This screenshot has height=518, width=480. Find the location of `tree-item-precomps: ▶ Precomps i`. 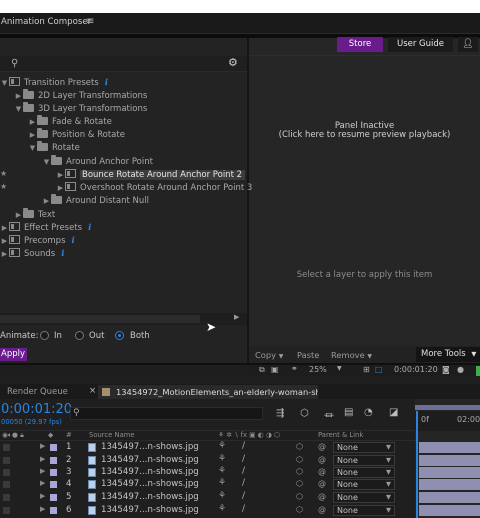

tree-item-precomps: ▶ Precomps i is located at coordinates (37, 241).